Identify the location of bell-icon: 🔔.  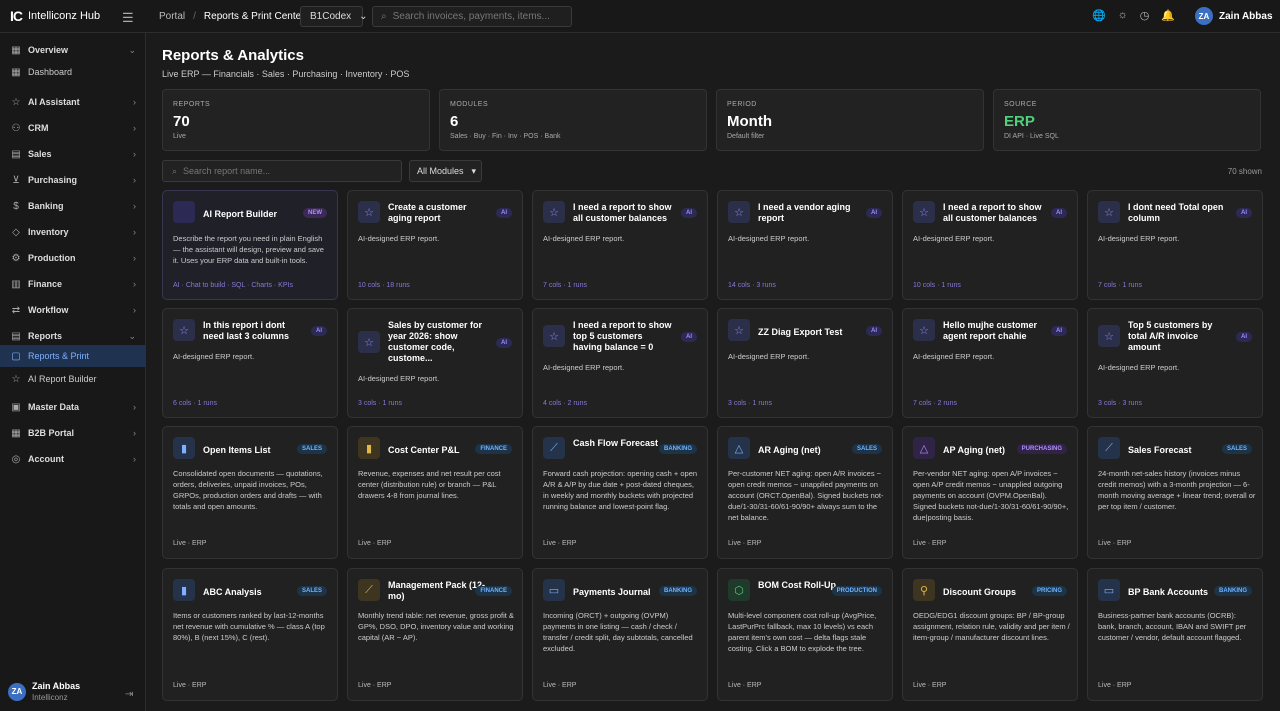
(1168, 15).